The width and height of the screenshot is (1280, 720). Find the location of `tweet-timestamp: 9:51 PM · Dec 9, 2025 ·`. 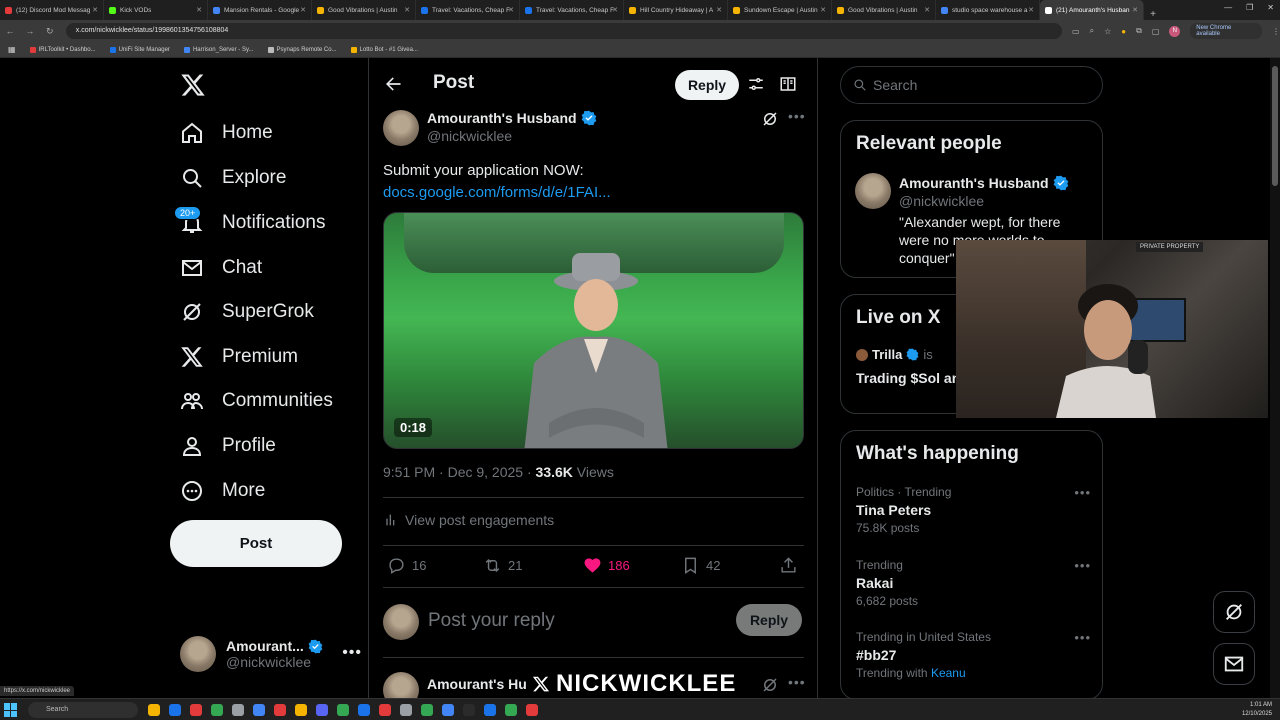

tweet-timestamp: 9:51 PM · Dec 9, 2025 · is located at coordinates (459, 472).